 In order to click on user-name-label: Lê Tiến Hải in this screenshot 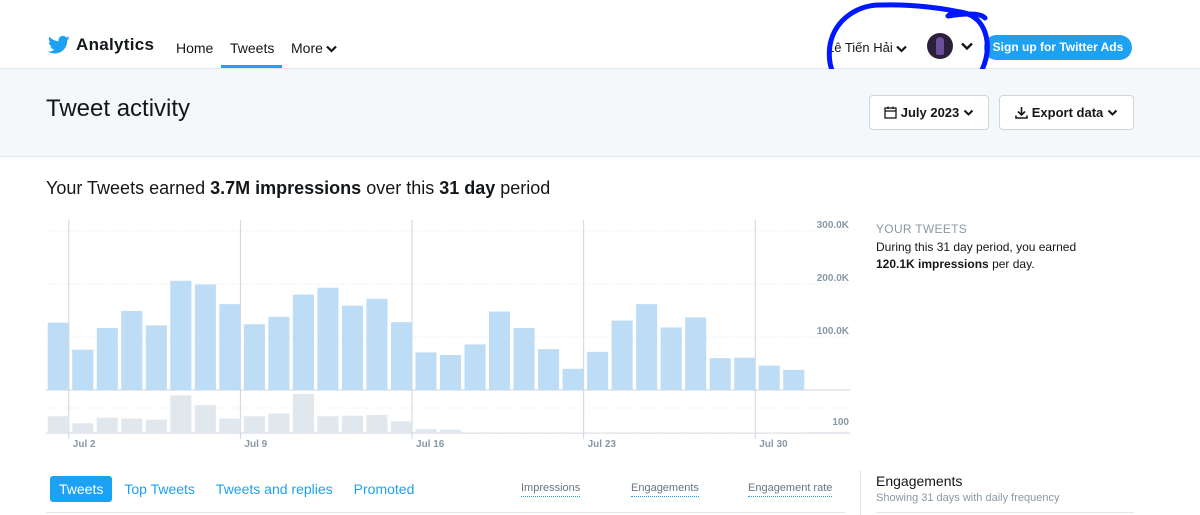, I will do `click(860, 47)`.